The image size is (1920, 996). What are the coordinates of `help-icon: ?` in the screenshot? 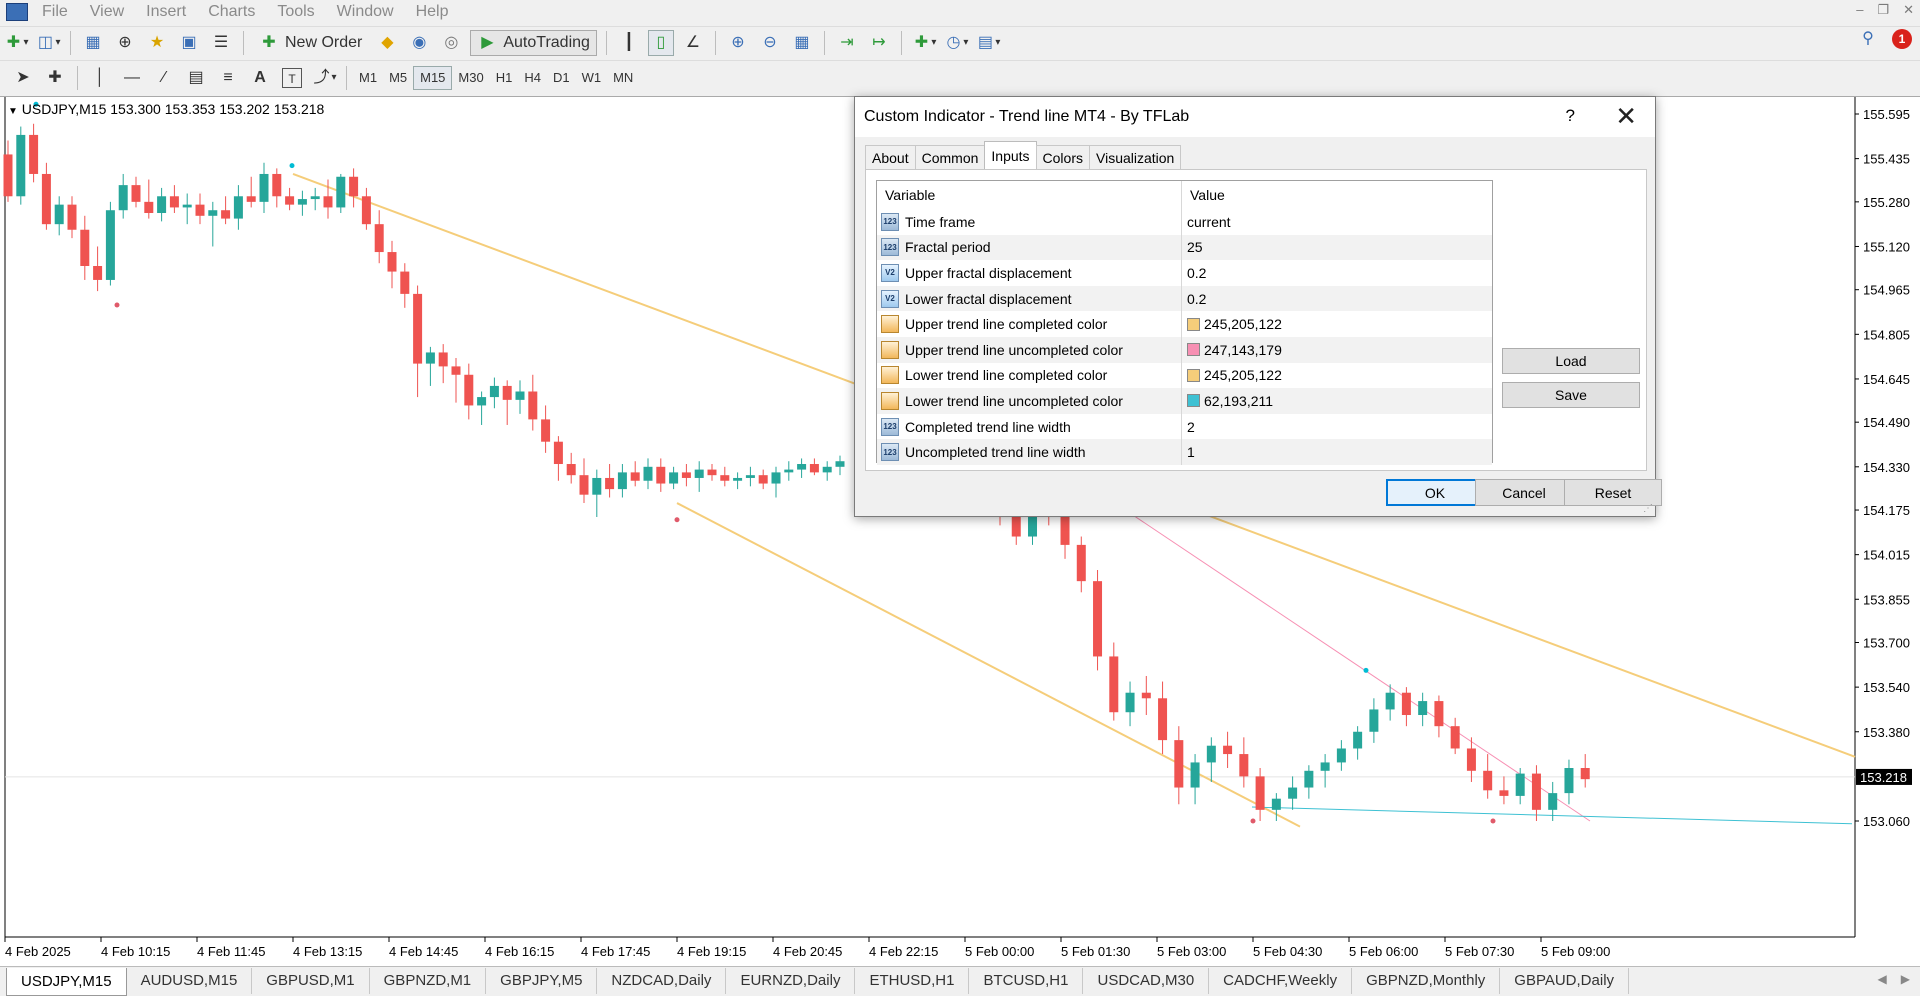 It's located at (1570, 116).